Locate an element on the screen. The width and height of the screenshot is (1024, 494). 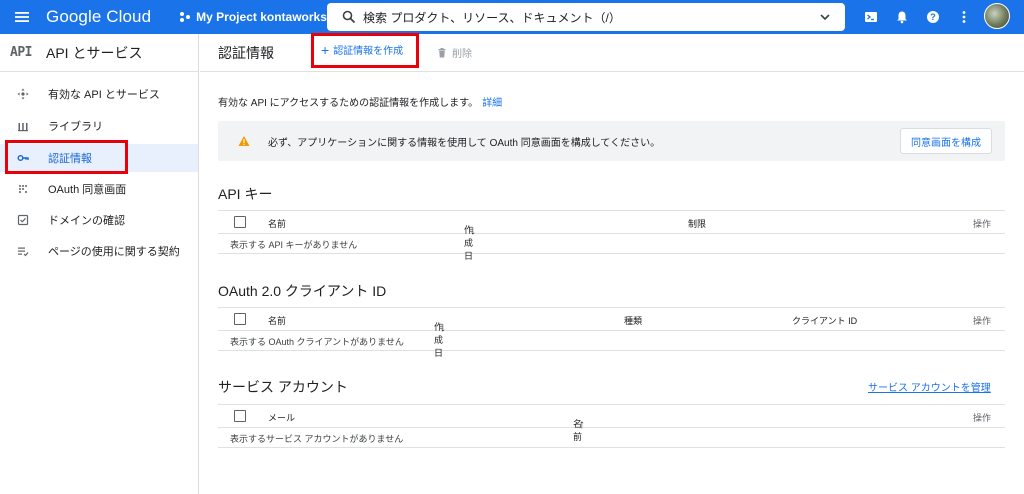
empty-row: 表示する API キーがありません is located at coordinates (611, 244).